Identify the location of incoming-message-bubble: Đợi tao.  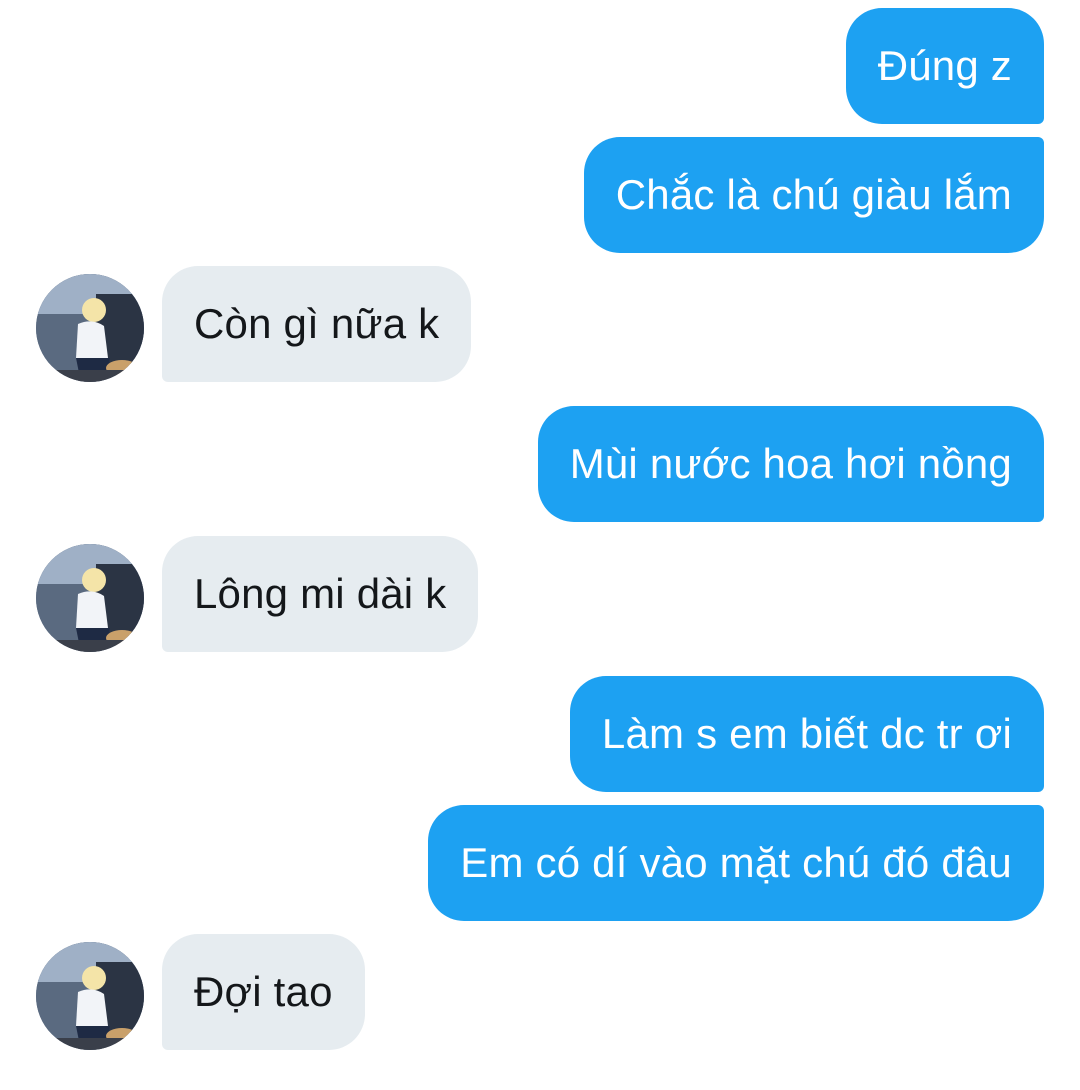
(263, 992).